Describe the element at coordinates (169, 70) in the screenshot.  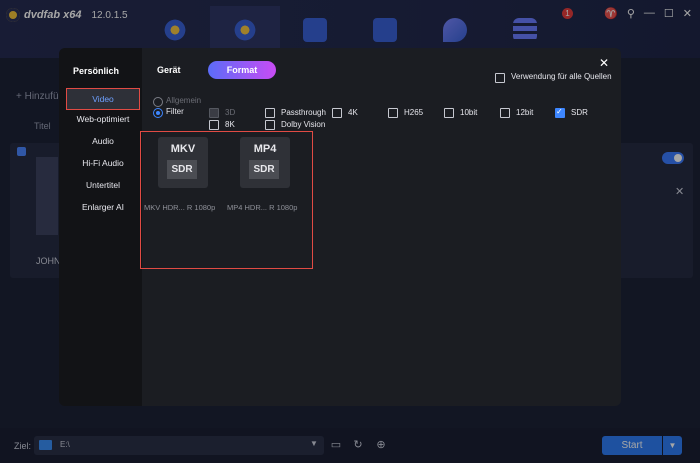
I see `tab-device: Gerät` at that location.